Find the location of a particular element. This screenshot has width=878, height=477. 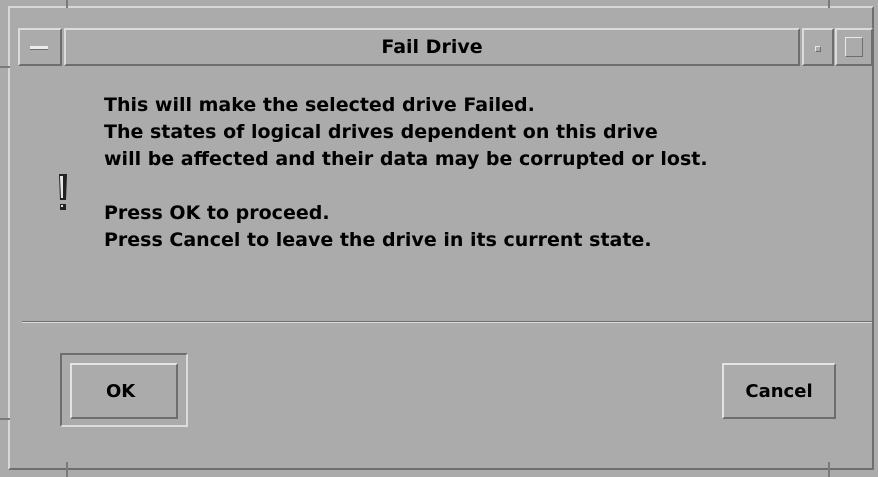

minimize-button is located at coordinates (818, 47).